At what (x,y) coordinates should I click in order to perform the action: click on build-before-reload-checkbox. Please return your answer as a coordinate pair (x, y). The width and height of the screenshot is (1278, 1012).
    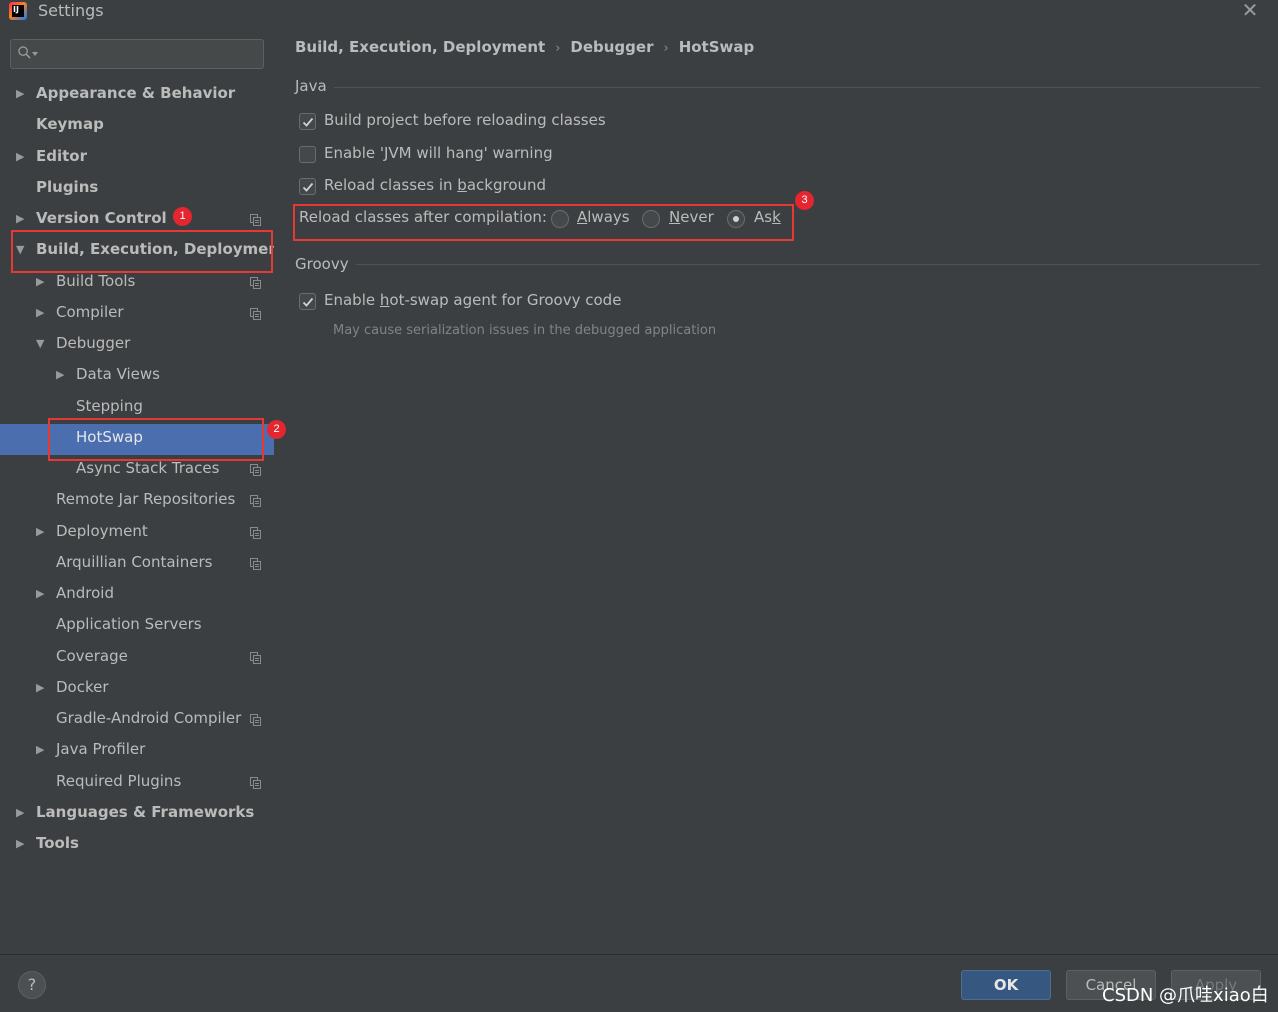
    Looking at the image, I should click on (307, 121).